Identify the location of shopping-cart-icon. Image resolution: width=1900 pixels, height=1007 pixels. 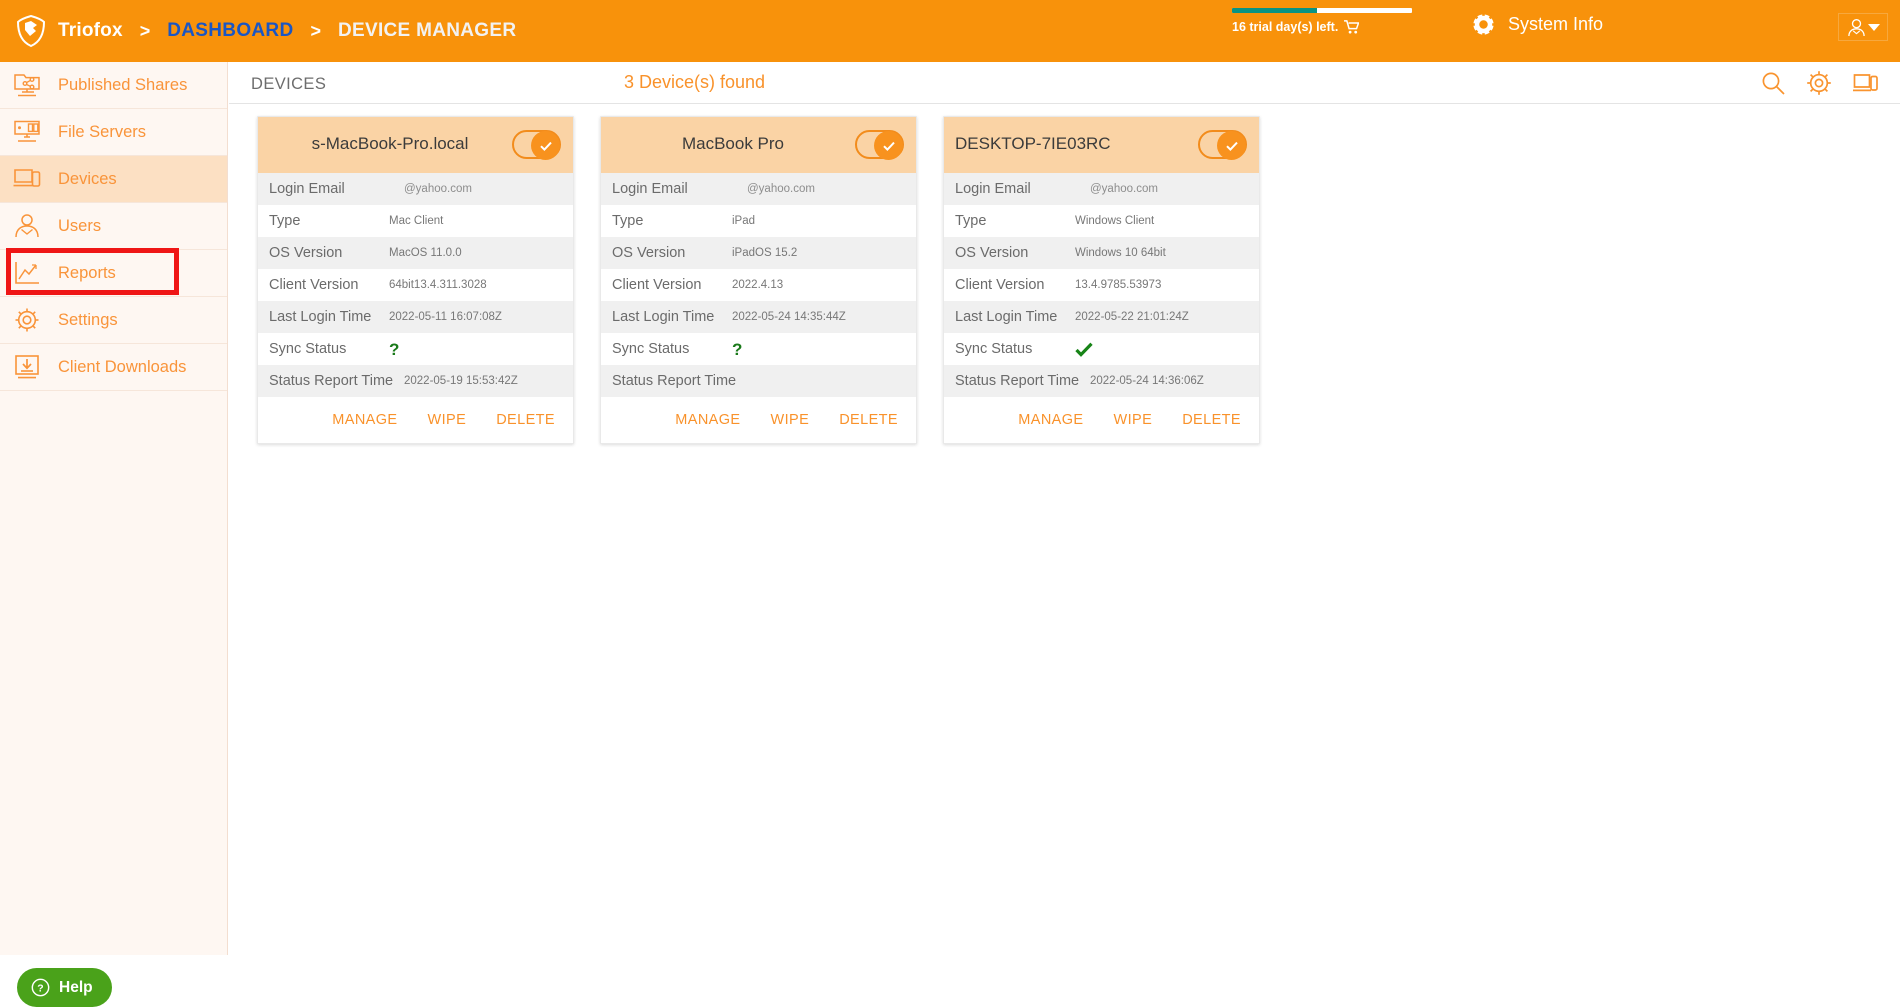
(1352, 27).